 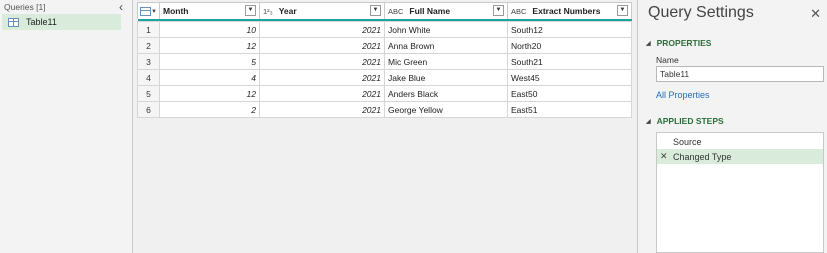 I want to click on step-label: Source, so click(x=687, y=141).